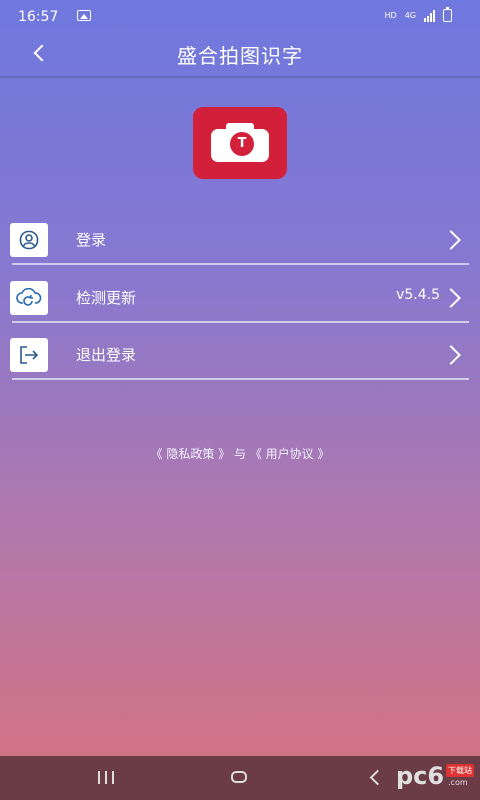 The height and width of the screenshot is (800, 480). Describe the element at coordinates (29, 298) in the screenshot. I see `cloud-refresh-icon` at that location.